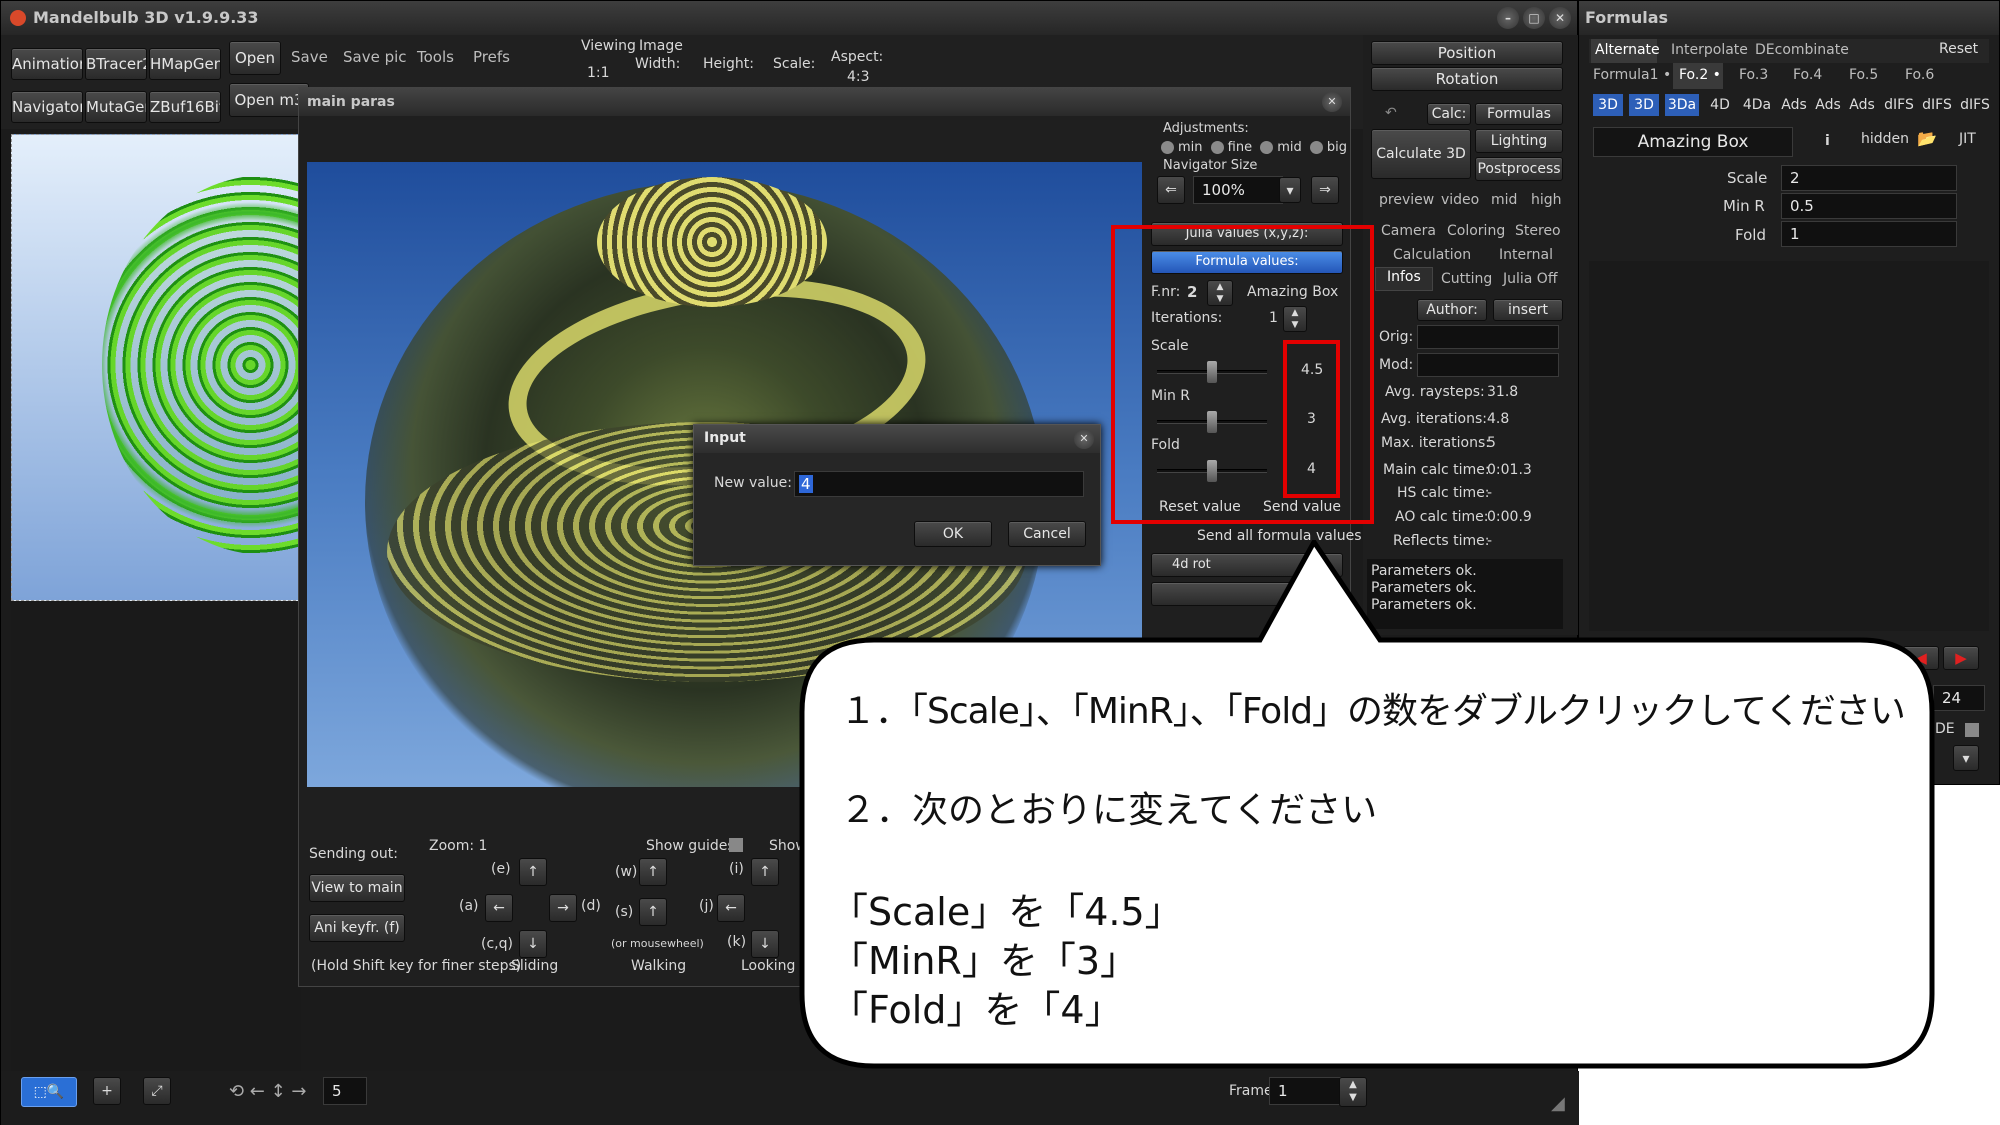  Describe the element at coordinates (1538, 231) in the screenshot. I see `stereo-tab: Stereo` at that location.